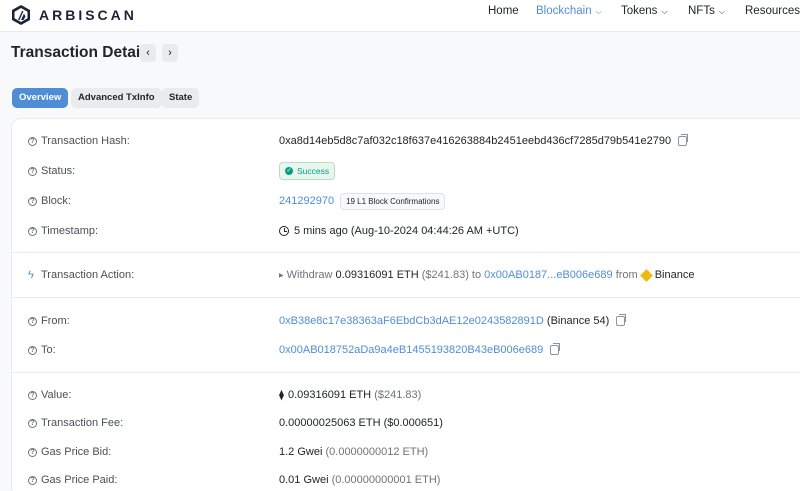 This screenshot has width=800, height=491. I want to click on prev-tx-button: ‹, so click(148, 53).